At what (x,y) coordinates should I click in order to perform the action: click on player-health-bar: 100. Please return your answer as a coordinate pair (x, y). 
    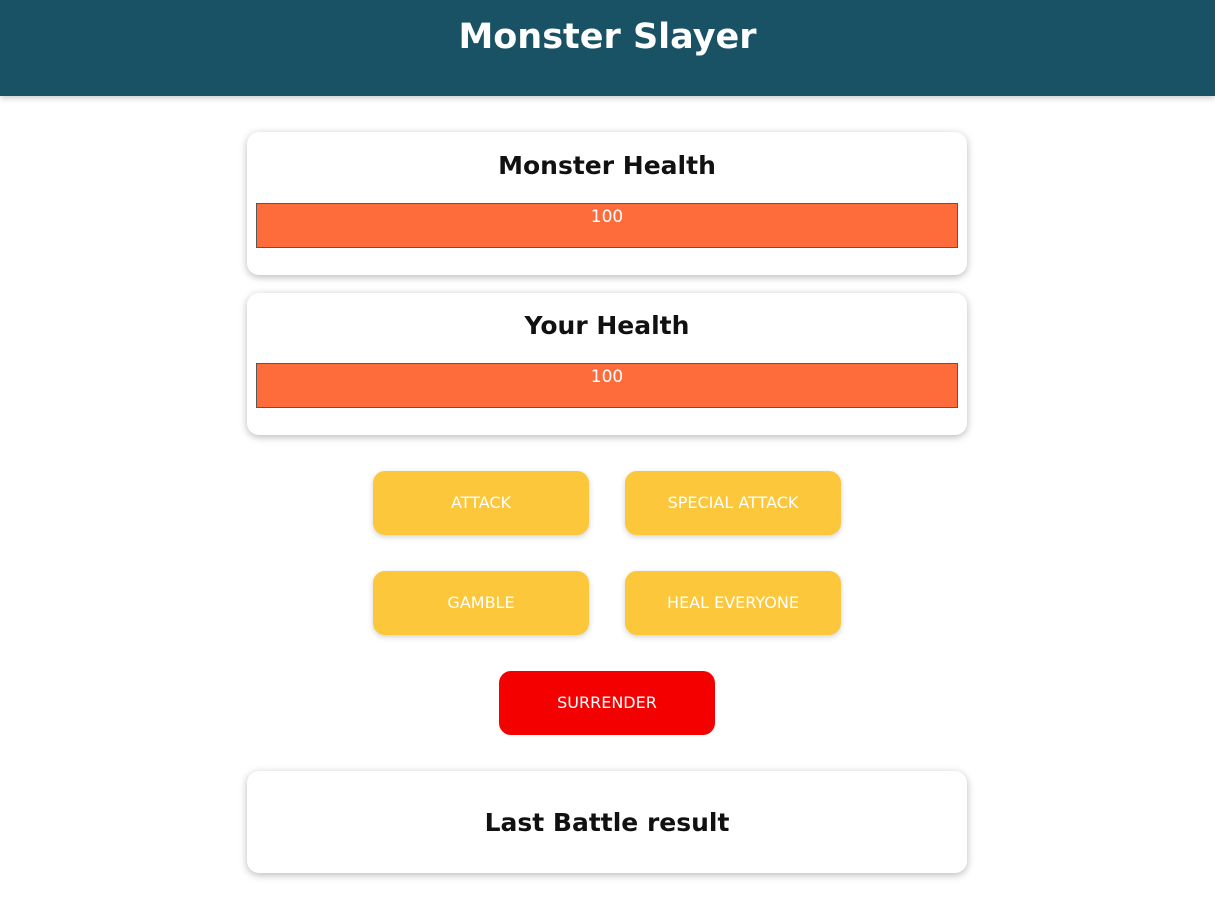
    Looking at the image, I should click on (607, 385).